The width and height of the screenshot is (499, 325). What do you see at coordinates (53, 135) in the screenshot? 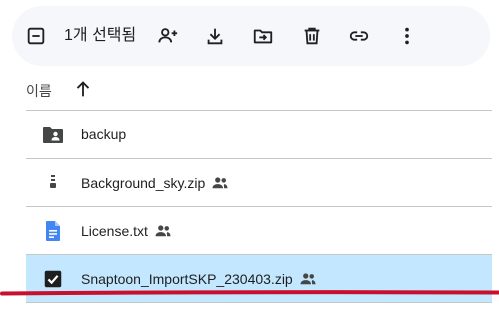
I see `shared-folder-icon` at bounding box center [53, 135].